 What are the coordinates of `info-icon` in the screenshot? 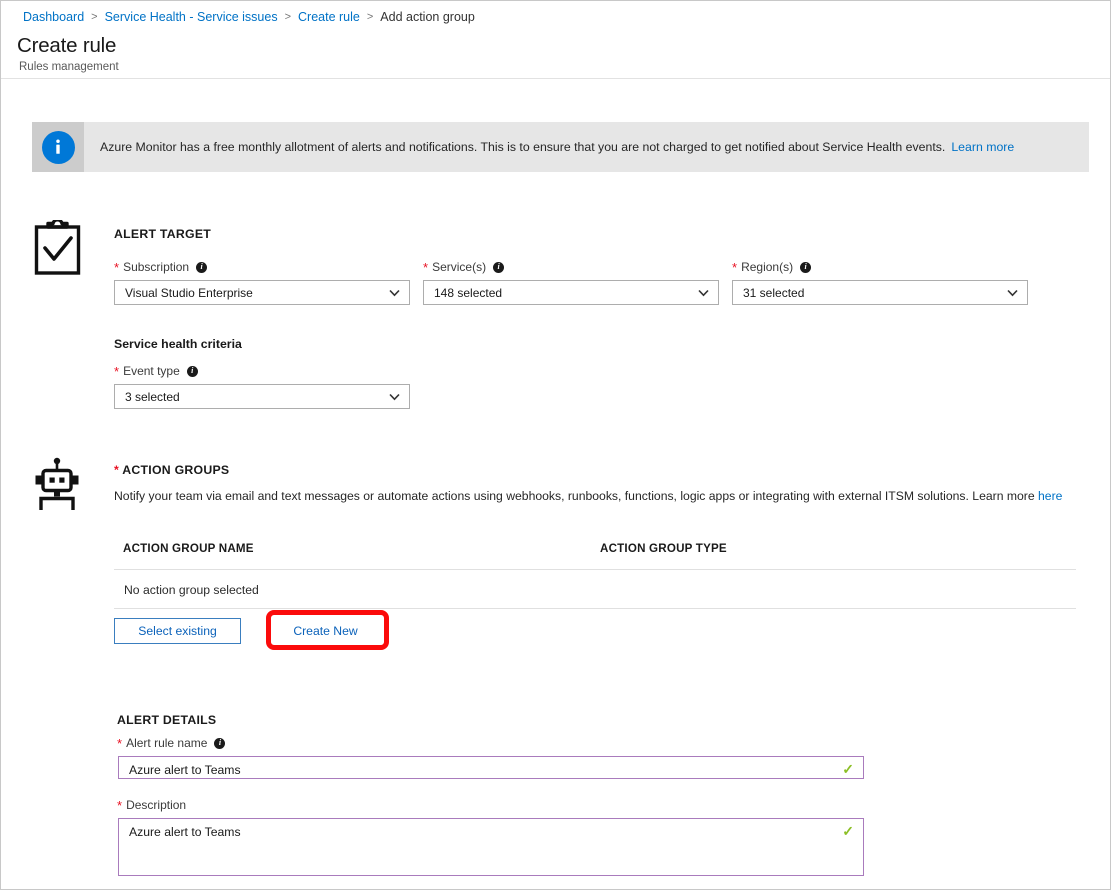 It's located at (58, 147).